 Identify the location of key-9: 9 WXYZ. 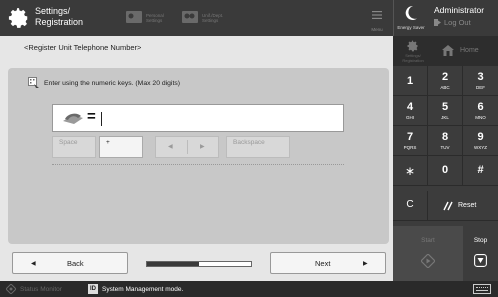
(480, 141).